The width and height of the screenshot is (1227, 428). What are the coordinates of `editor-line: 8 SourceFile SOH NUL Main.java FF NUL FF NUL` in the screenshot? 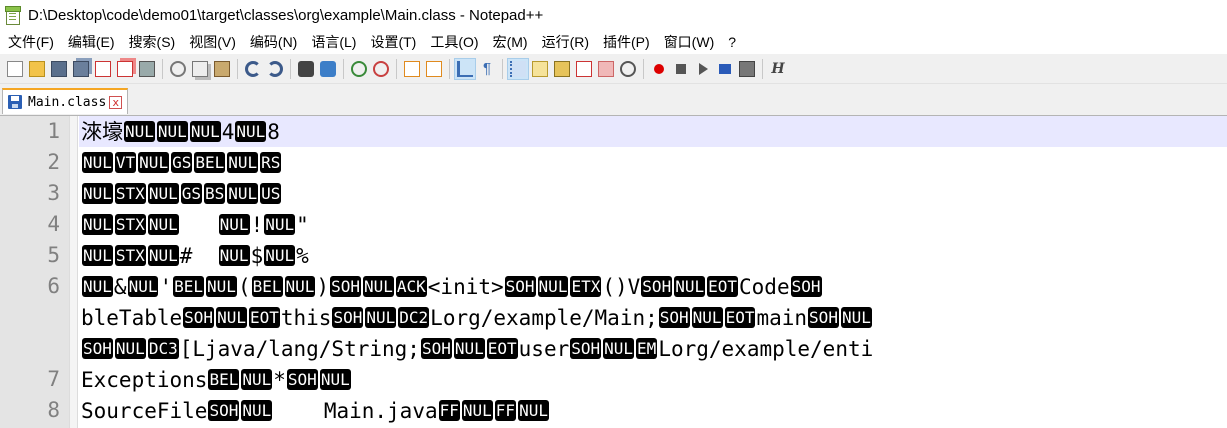 It's located at (613, 410).